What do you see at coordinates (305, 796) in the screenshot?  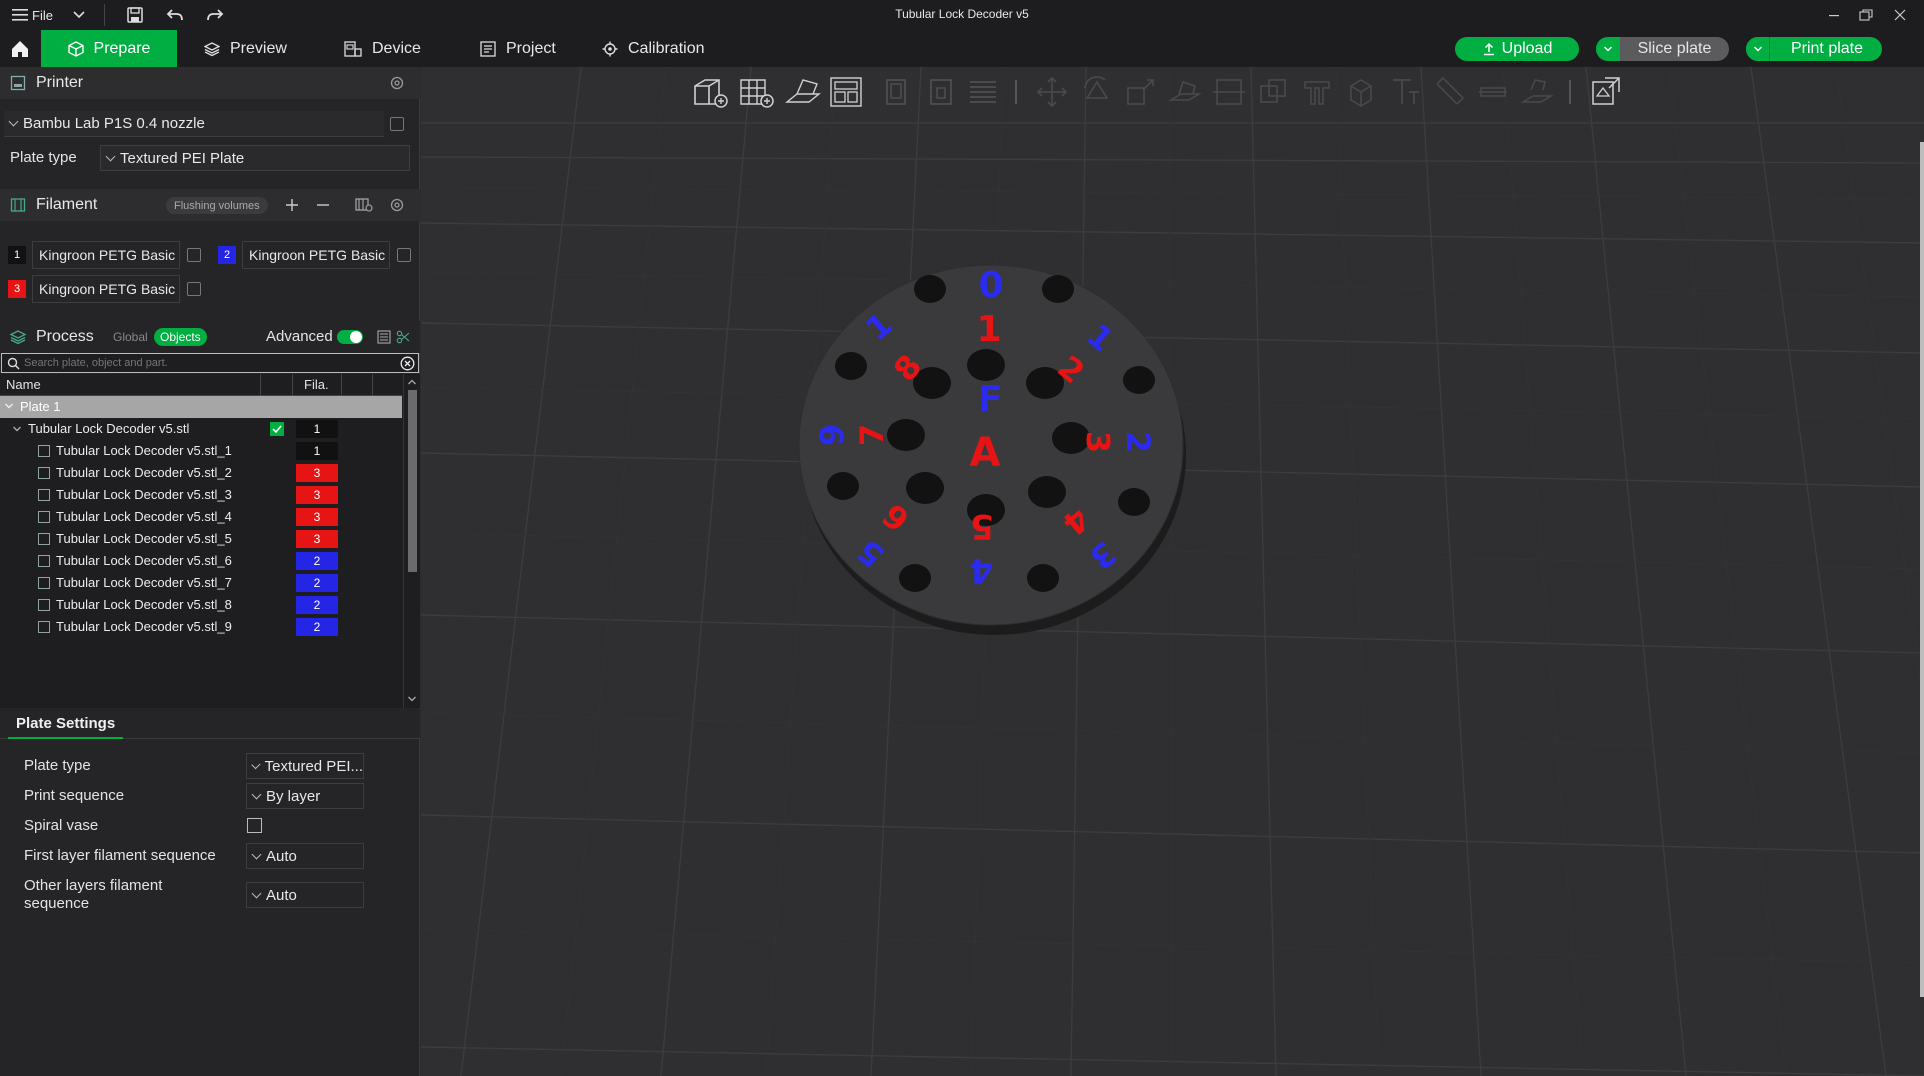 I see `ps-print-sequence-select: By layer` at bounding box center [305, 796].